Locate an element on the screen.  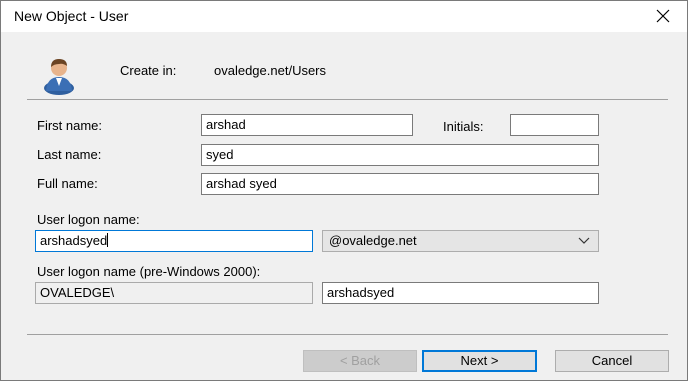
last-name-label: Last name: is located at coordinates (69, 154).